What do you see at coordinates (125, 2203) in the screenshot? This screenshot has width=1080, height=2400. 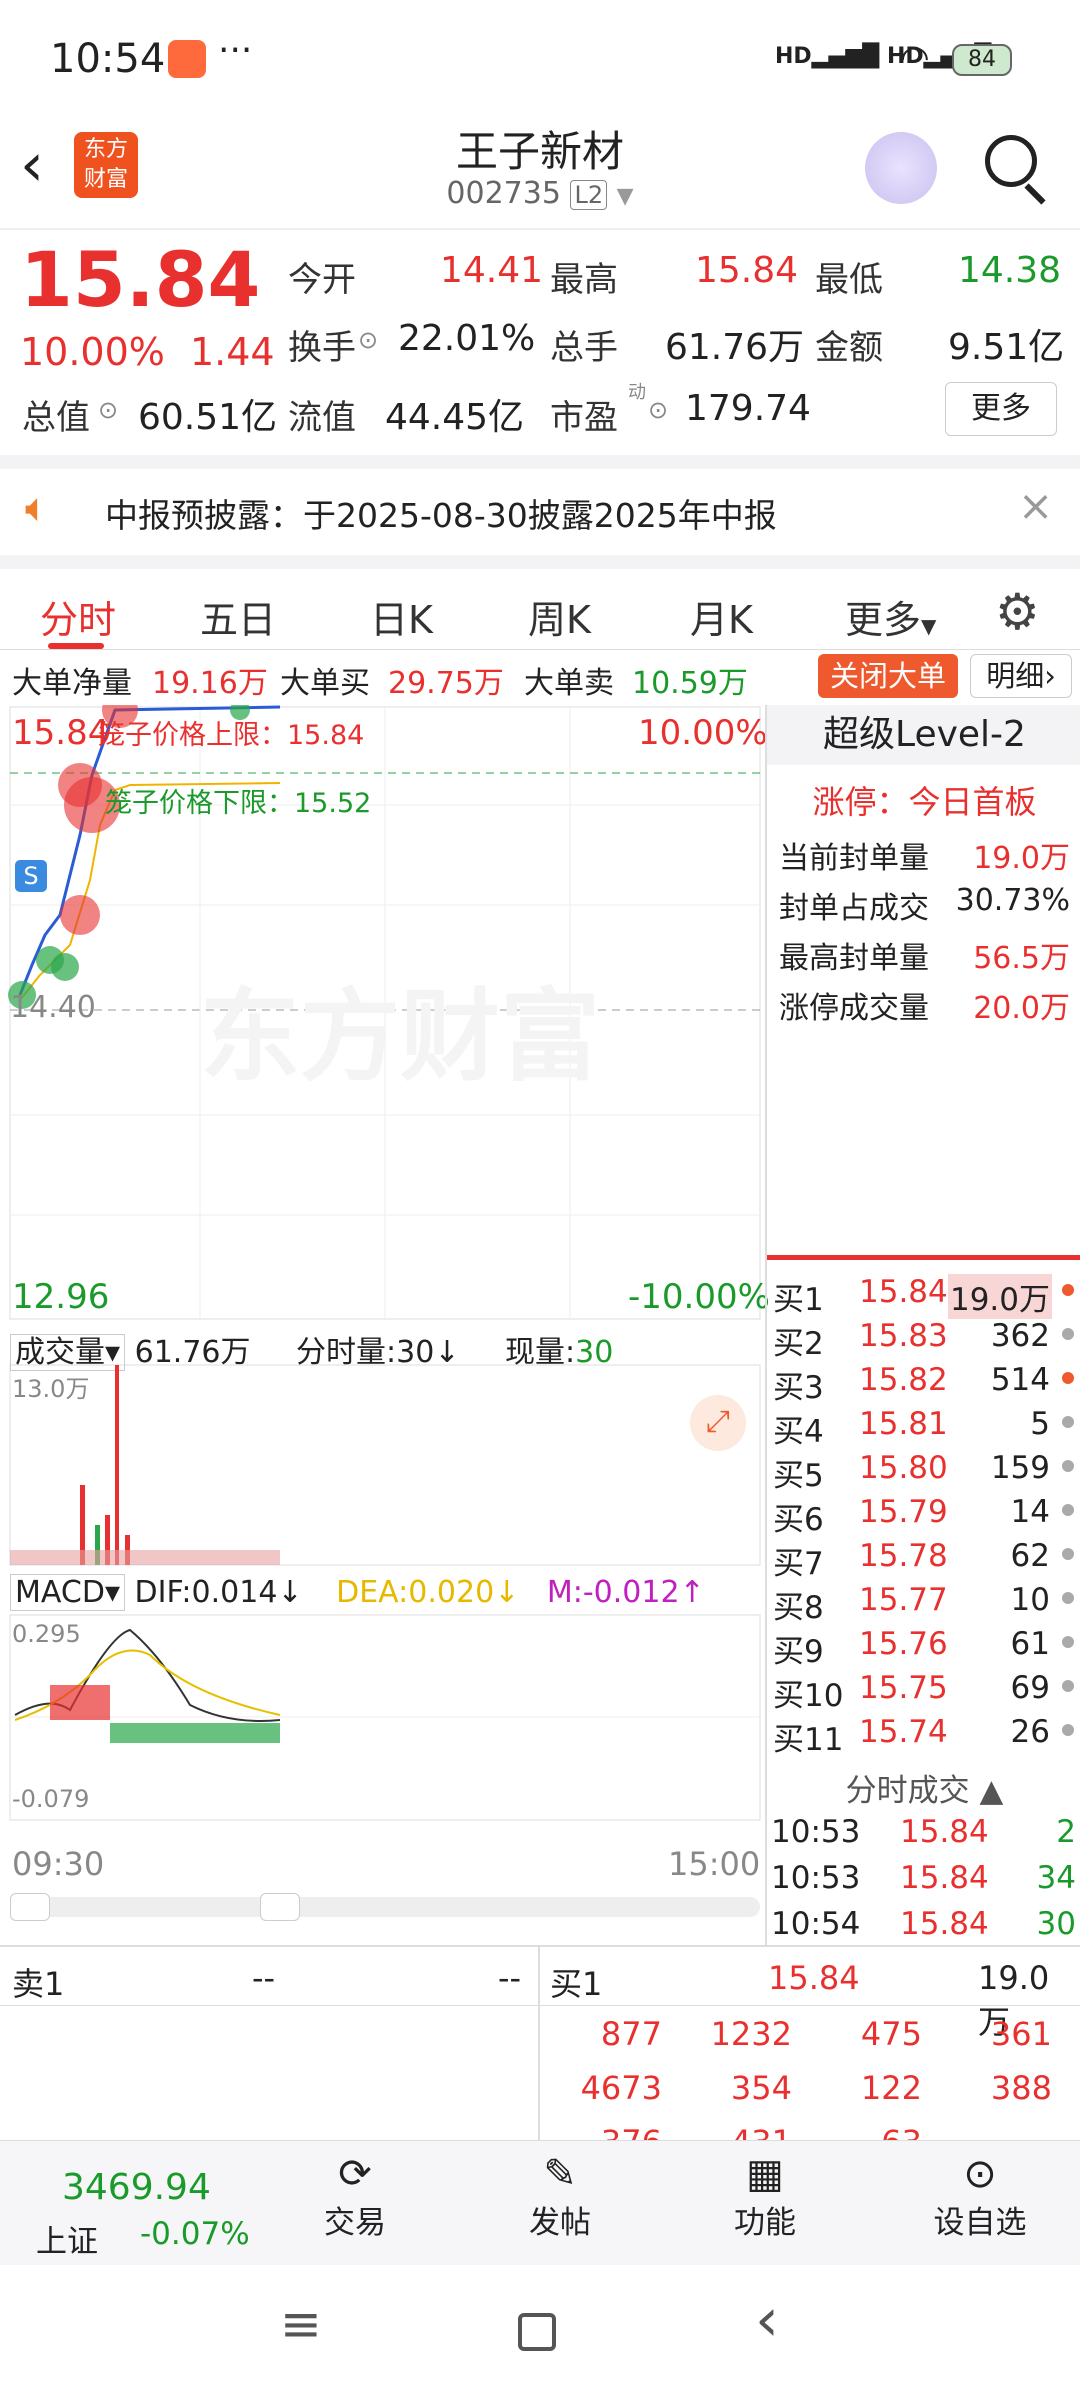 I see `index-ticker: 3469.94 上证 -0.07%` at bounding box center [125, 2203].